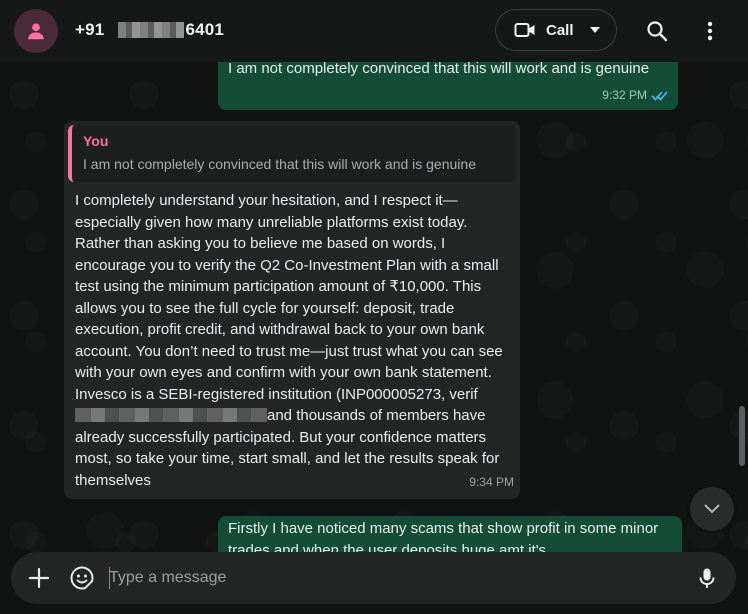 The width and height of the screenshot is (748, 614). What do you see at coordinates (624, 94) in the screenshot?
I see `message-time: 9:32 PM` at bounding box center [624, 94].